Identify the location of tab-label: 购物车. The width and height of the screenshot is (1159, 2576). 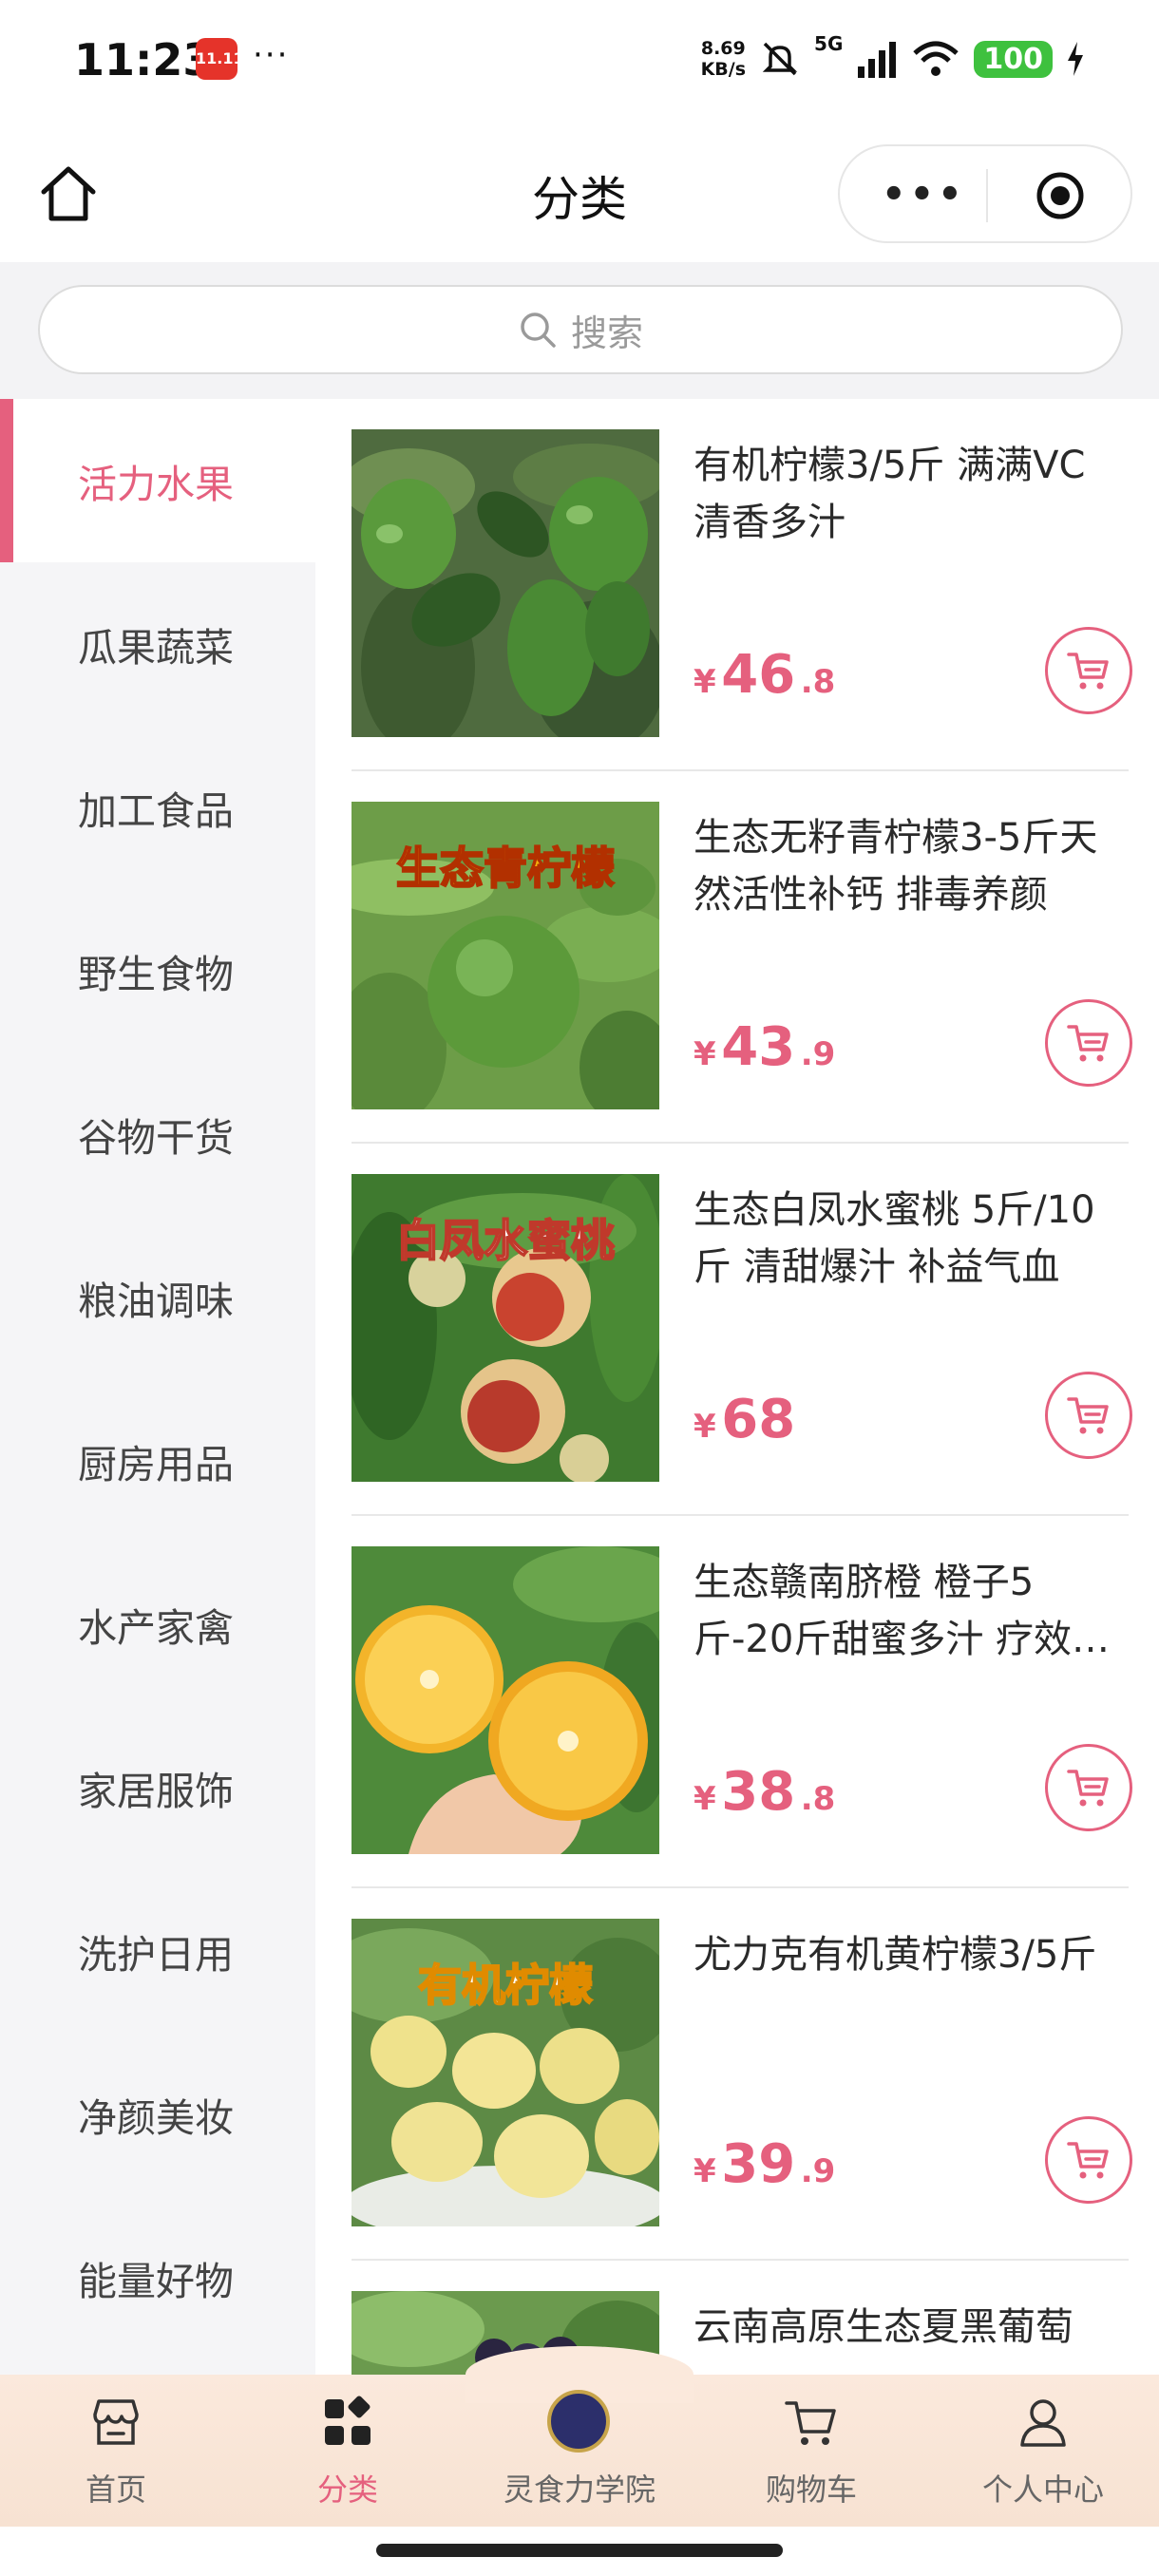
(811, 2490).